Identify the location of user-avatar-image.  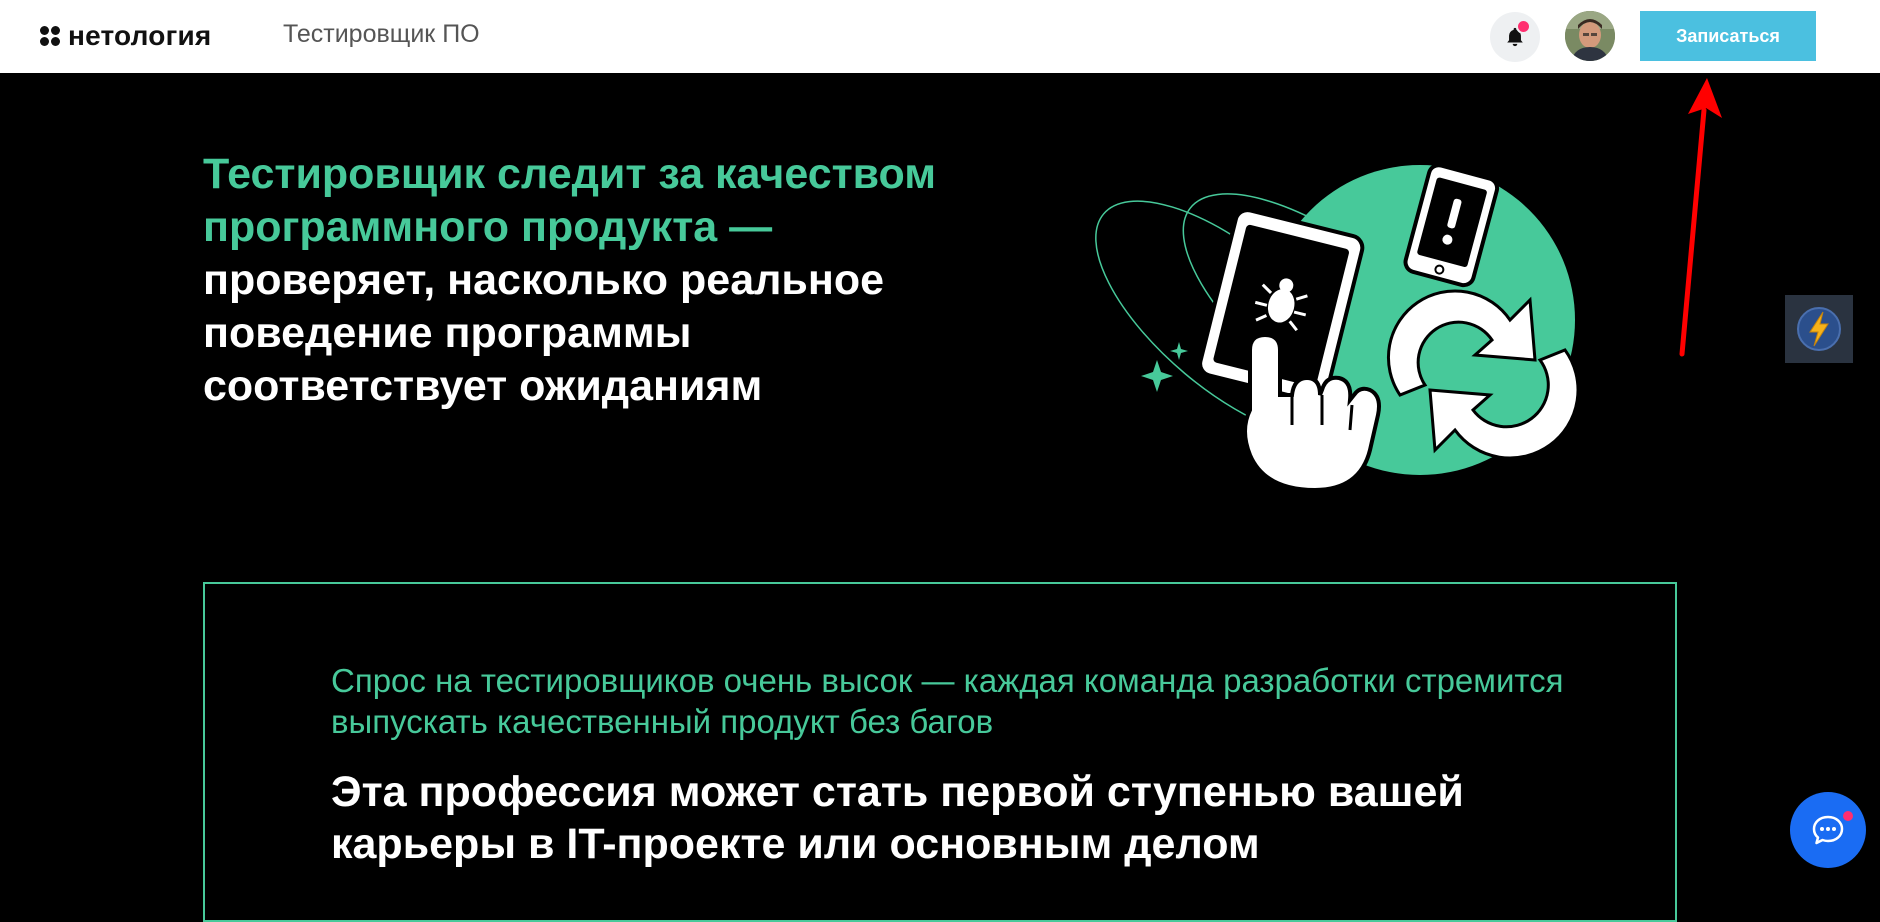
(1590, 36).